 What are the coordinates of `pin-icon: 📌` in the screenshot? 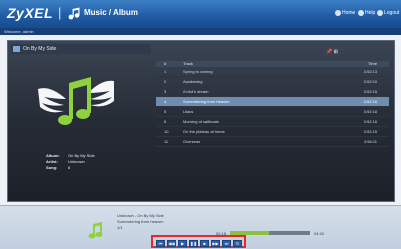 It's located at (329, 52).